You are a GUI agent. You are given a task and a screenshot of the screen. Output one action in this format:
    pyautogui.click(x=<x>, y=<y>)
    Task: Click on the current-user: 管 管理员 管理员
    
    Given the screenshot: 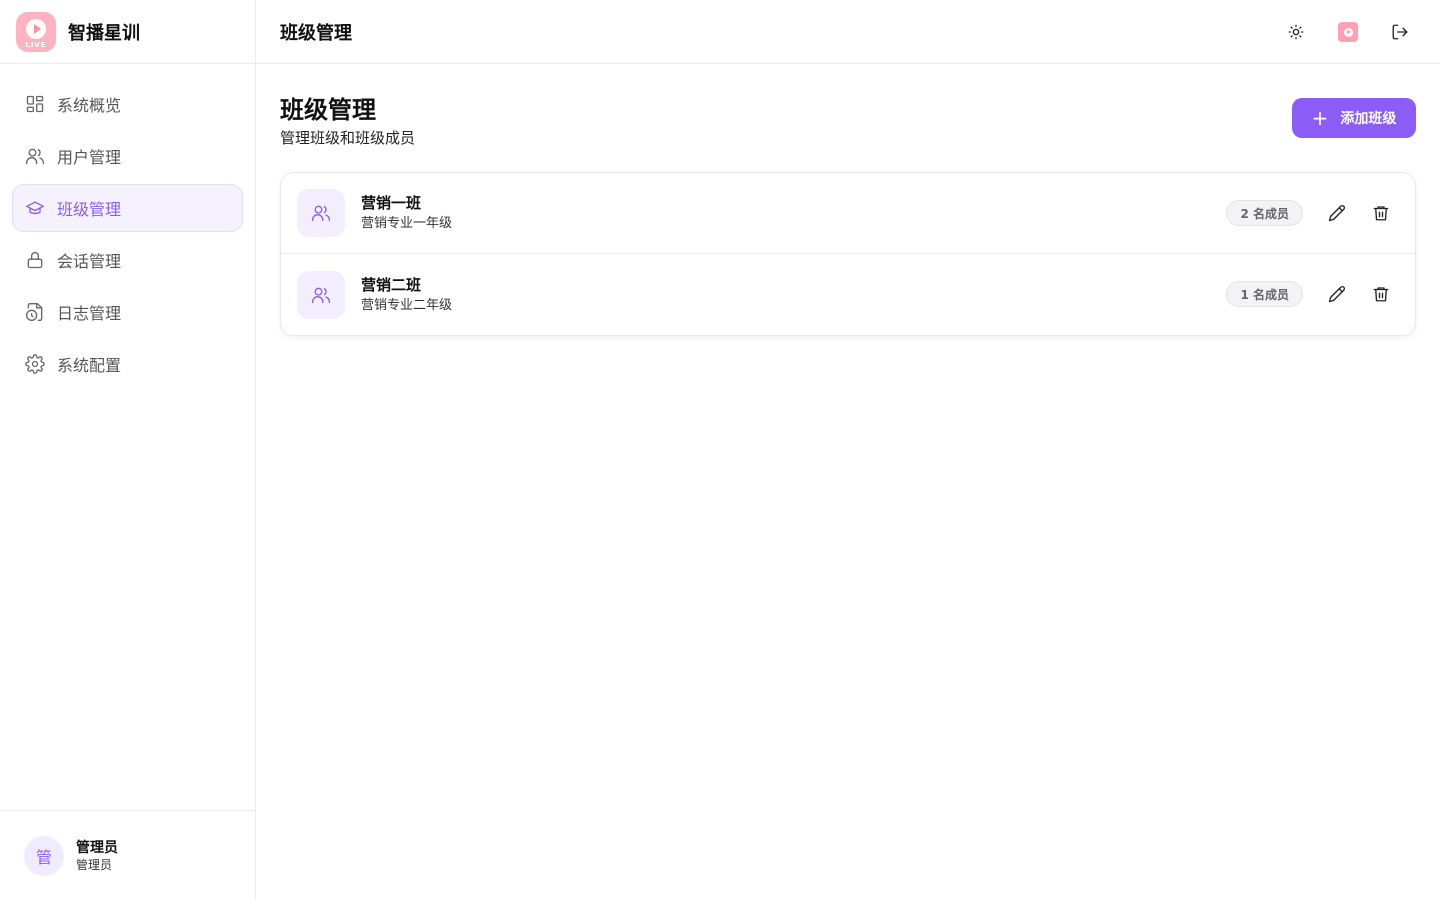 What is the action you would take?
    pyautogui.click(x=127, y=855)
    